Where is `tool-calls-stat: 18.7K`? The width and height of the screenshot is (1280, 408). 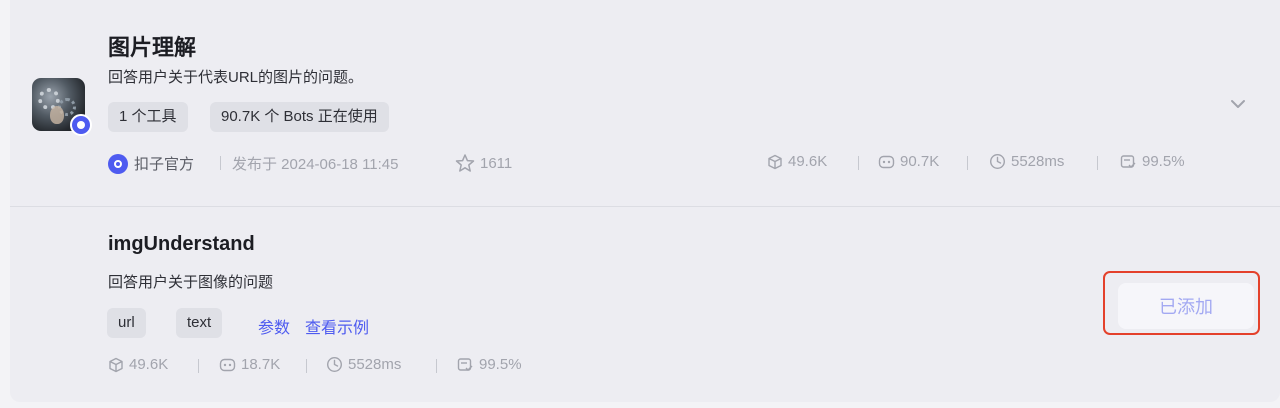 tool-calls-stat: 18.7K is located at coordinates (249, 364).